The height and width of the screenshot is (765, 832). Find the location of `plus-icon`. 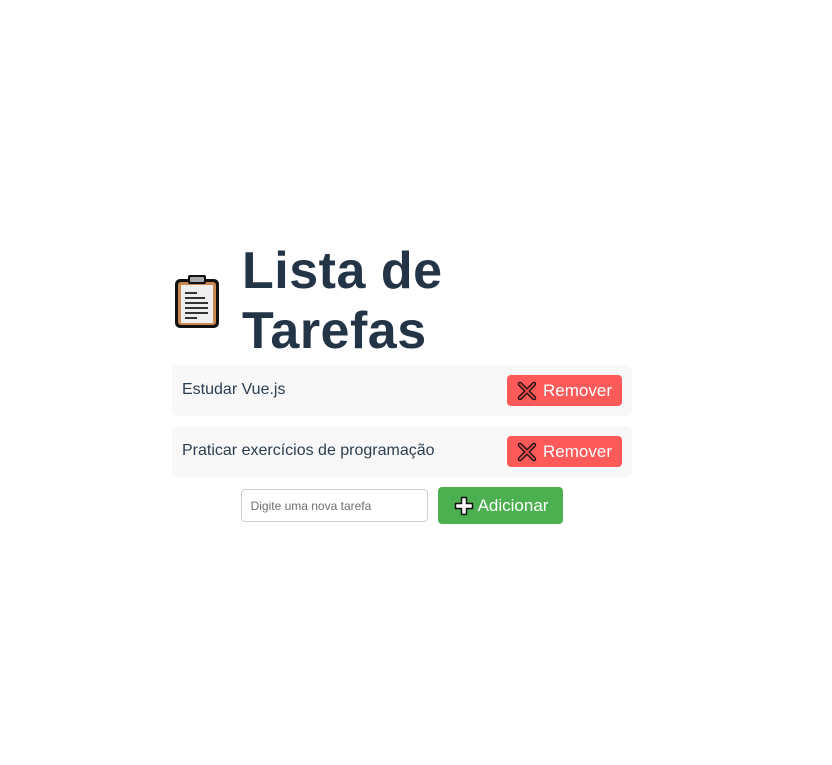

plus-icon is located at coordinates (464, 506).